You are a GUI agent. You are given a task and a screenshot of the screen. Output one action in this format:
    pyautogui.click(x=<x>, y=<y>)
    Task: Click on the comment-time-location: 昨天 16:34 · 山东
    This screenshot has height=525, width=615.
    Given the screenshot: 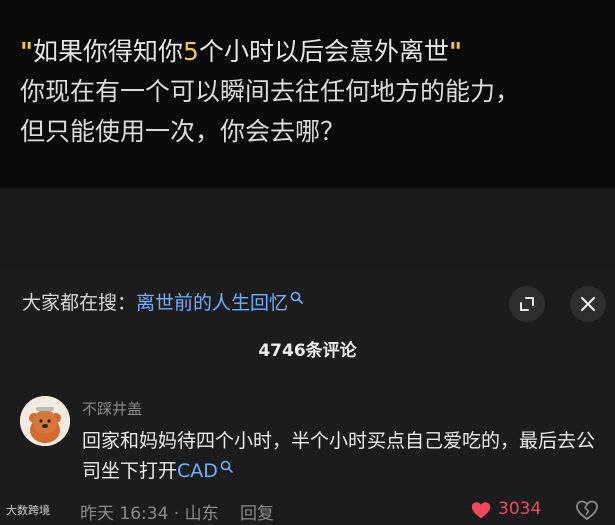 What is the action you would take?
    pyautogui.click(x=149, y=514)
    